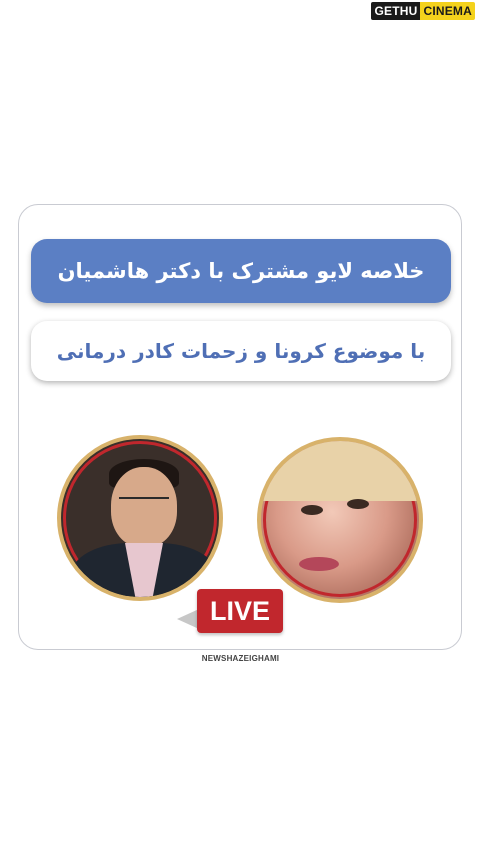  I want to click on gethucinema-watermark: GETHU CINEMA, so click(423, 11).